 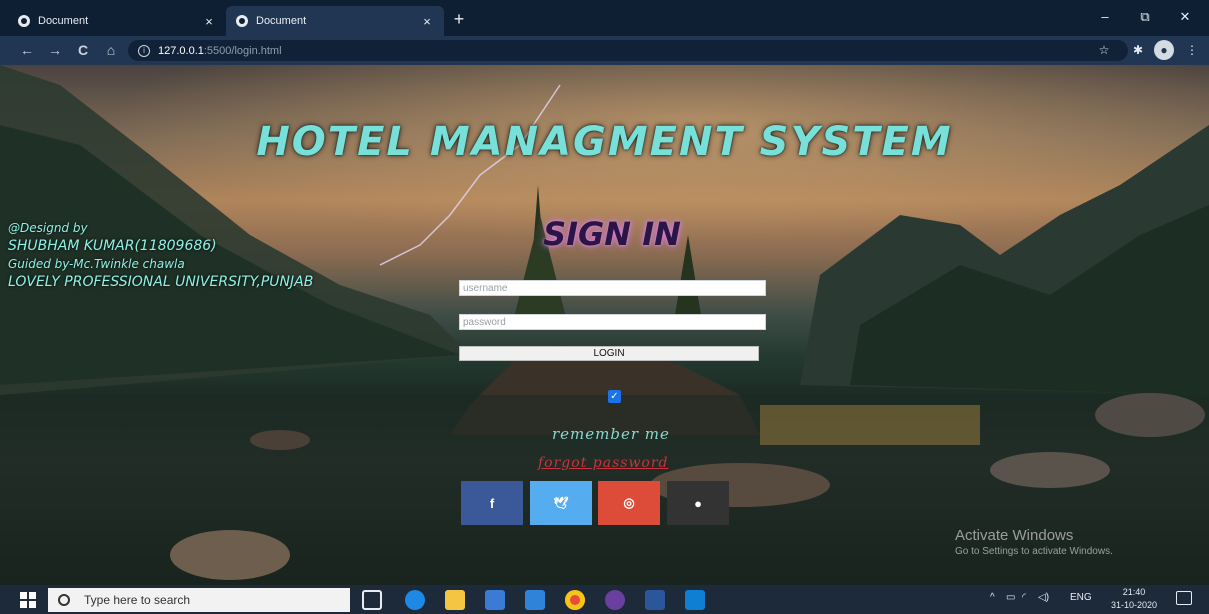 I want to click on remember-me-label: remember me, so click(x=611, y=434).